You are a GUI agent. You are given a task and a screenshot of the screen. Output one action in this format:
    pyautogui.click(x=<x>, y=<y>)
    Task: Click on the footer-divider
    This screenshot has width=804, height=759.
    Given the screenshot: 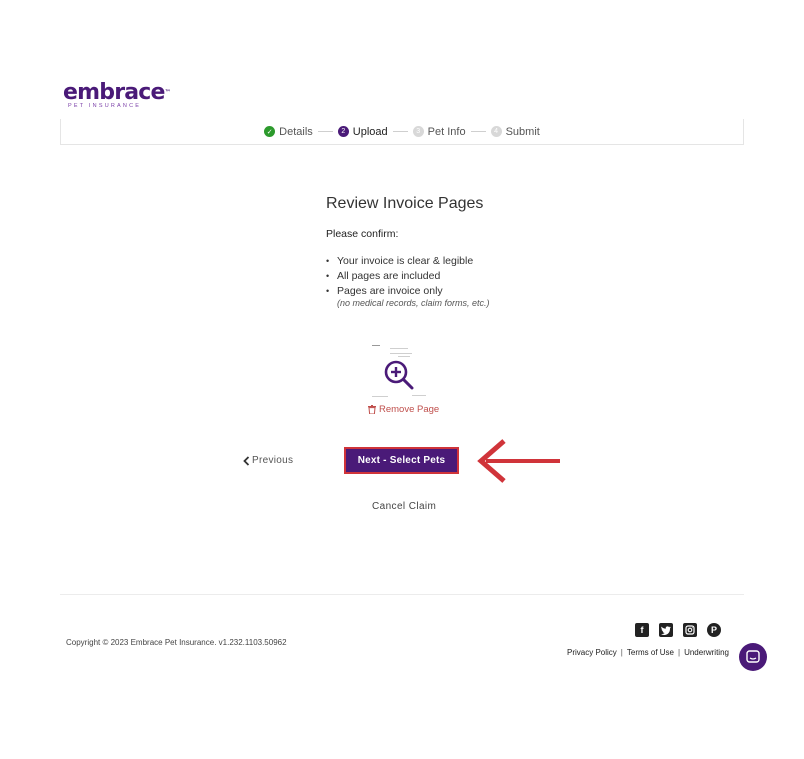 What is the action you would take?
    pyautogui.click(x=402, y=594)
    